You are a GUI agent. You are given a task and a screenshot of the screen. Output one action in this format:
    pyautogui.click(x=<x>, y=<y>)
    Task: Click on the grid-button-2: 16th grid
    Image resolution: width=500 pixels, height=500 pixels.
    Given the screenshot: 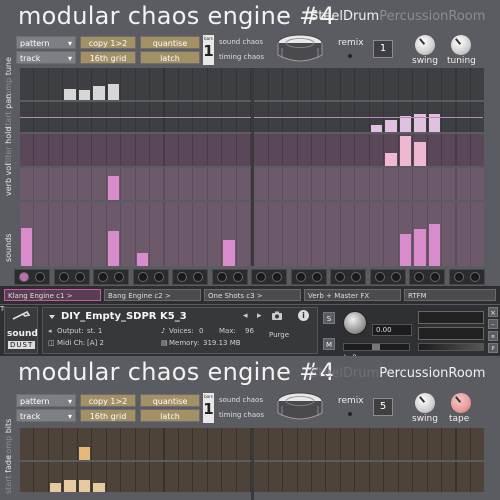 What is the action you would take?
    pyautogui.click(x=108, y=415)
    